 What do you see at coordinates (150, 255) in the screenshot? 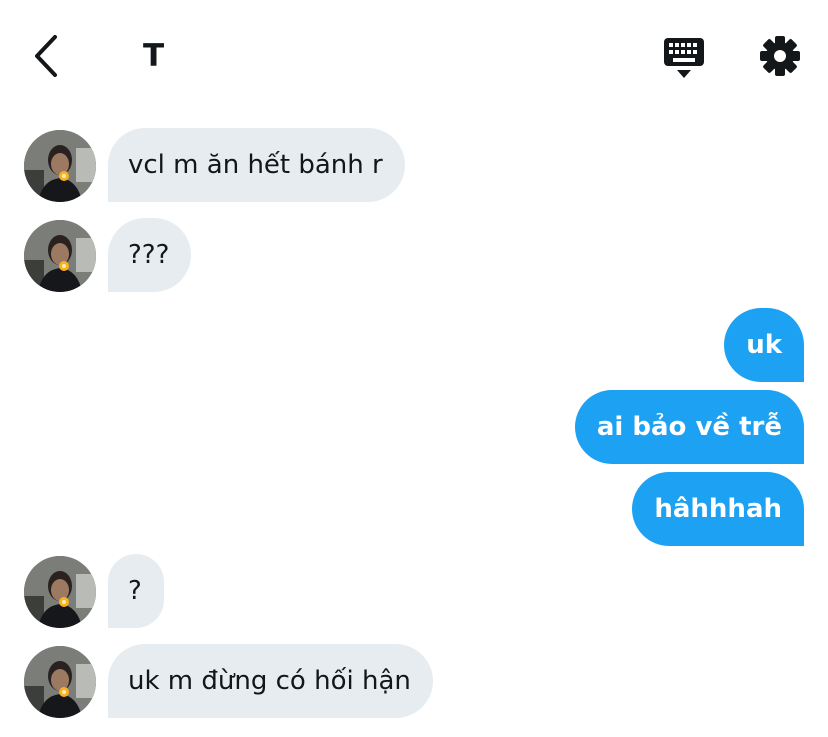
I see `incoming-message-bubble: ???` at bounding box center [150, 255].